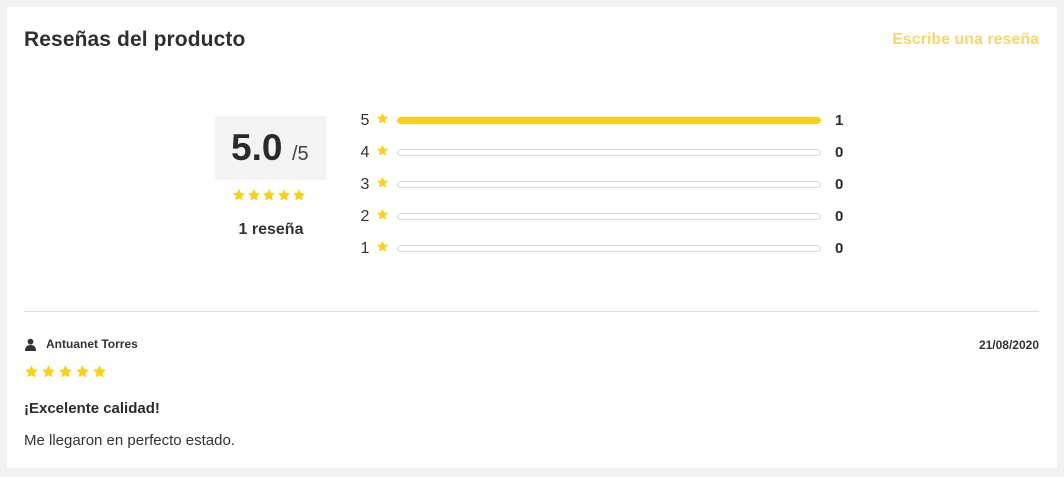 The width and height of the screenshot is (1064, 477). I want to click on average-score-box: 5.0 /5, so click(271, 148).